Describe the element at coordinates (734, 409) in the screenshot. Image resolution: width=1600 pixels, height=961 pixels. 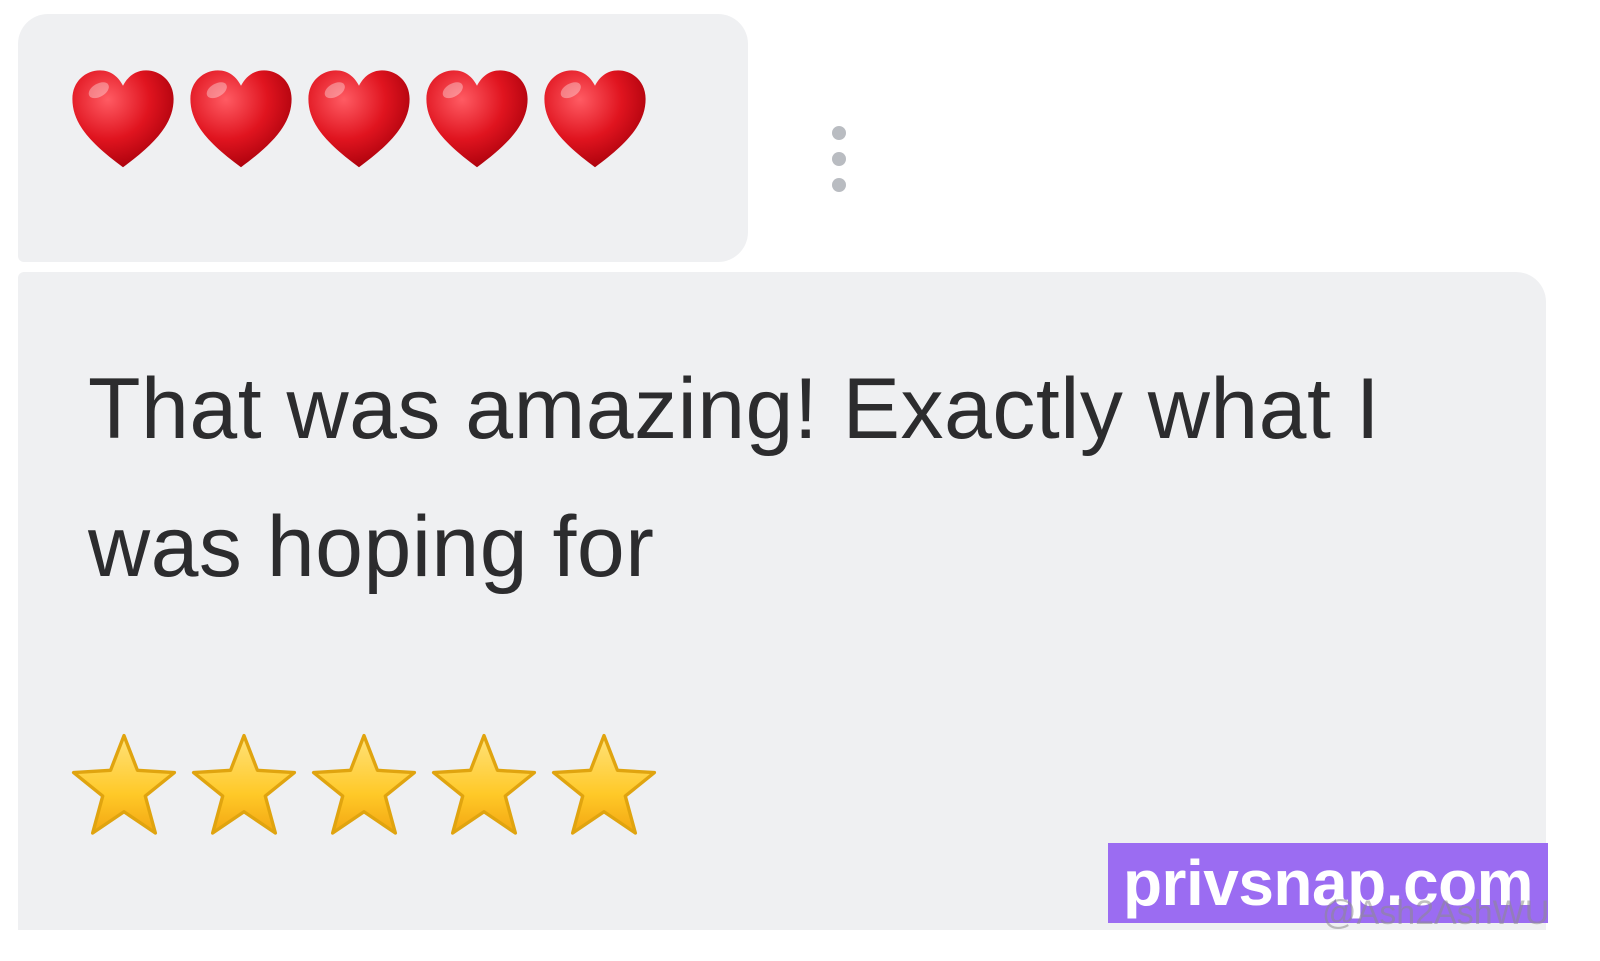
I see `message-line-1: That was amazing! Exactly what I` at that location.